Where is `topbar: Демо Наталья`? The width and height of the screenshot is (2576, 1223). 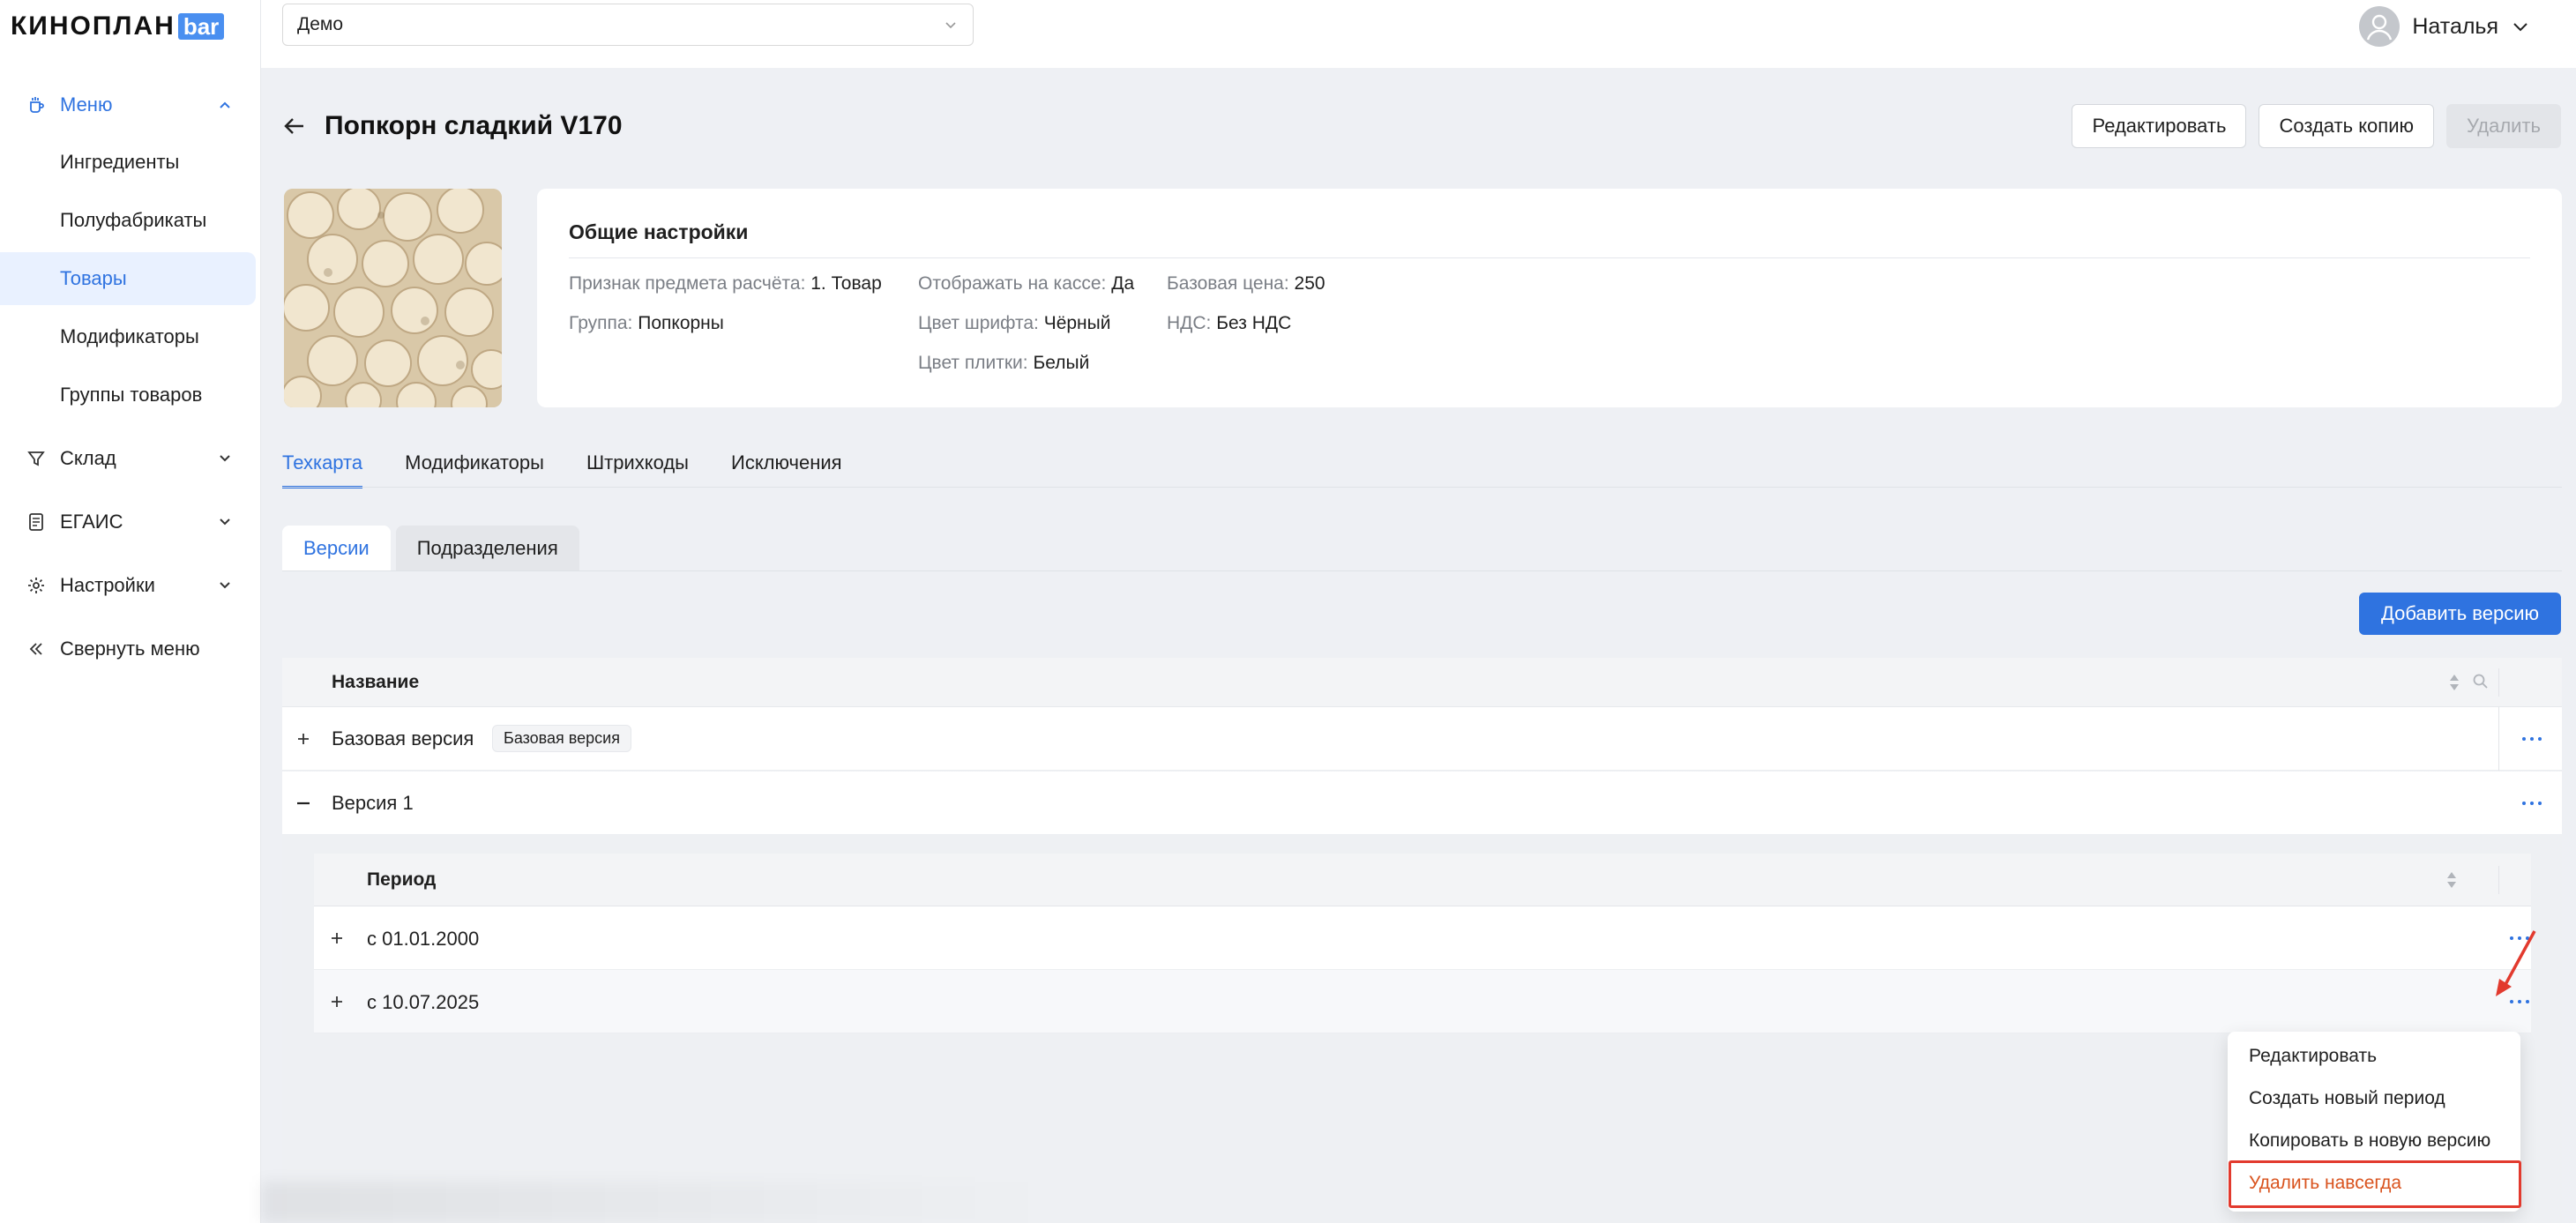
topbar: Демо Наталья is located at coordinates (1418, 34).